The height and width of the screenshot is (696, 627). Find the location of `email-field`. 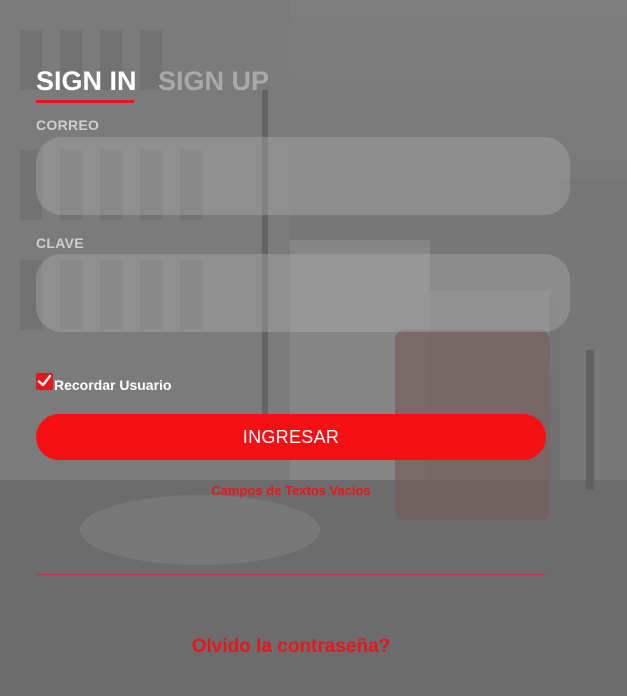

email-field is located at coordinates (303, 176).